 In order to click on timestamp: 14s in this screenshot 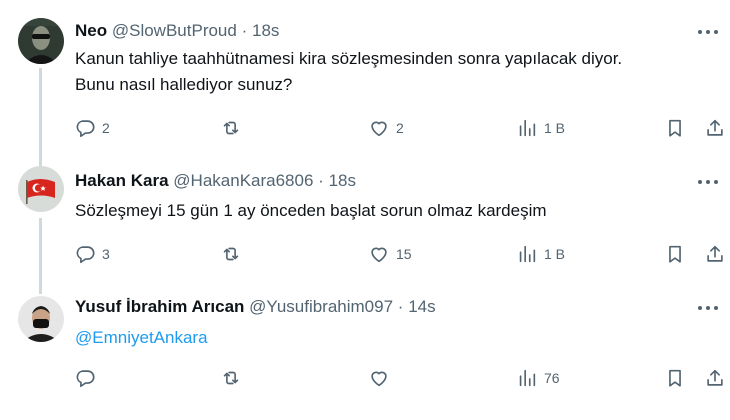, I will do `click(421, 306)`.